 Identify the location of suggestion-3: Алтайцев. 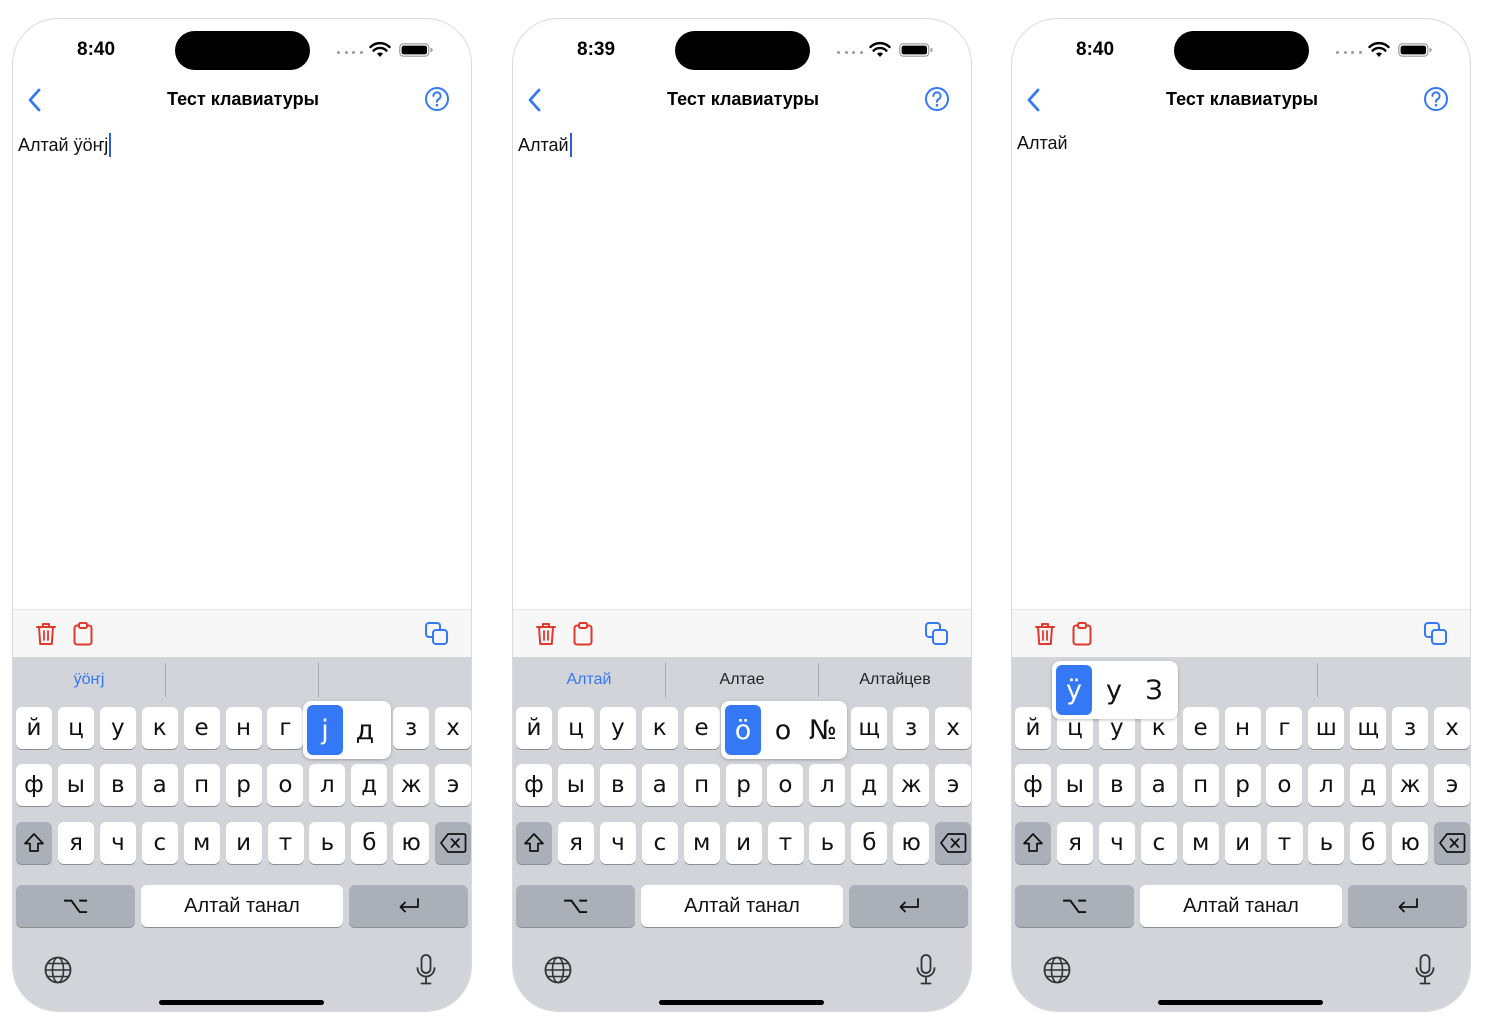
(895, 680).